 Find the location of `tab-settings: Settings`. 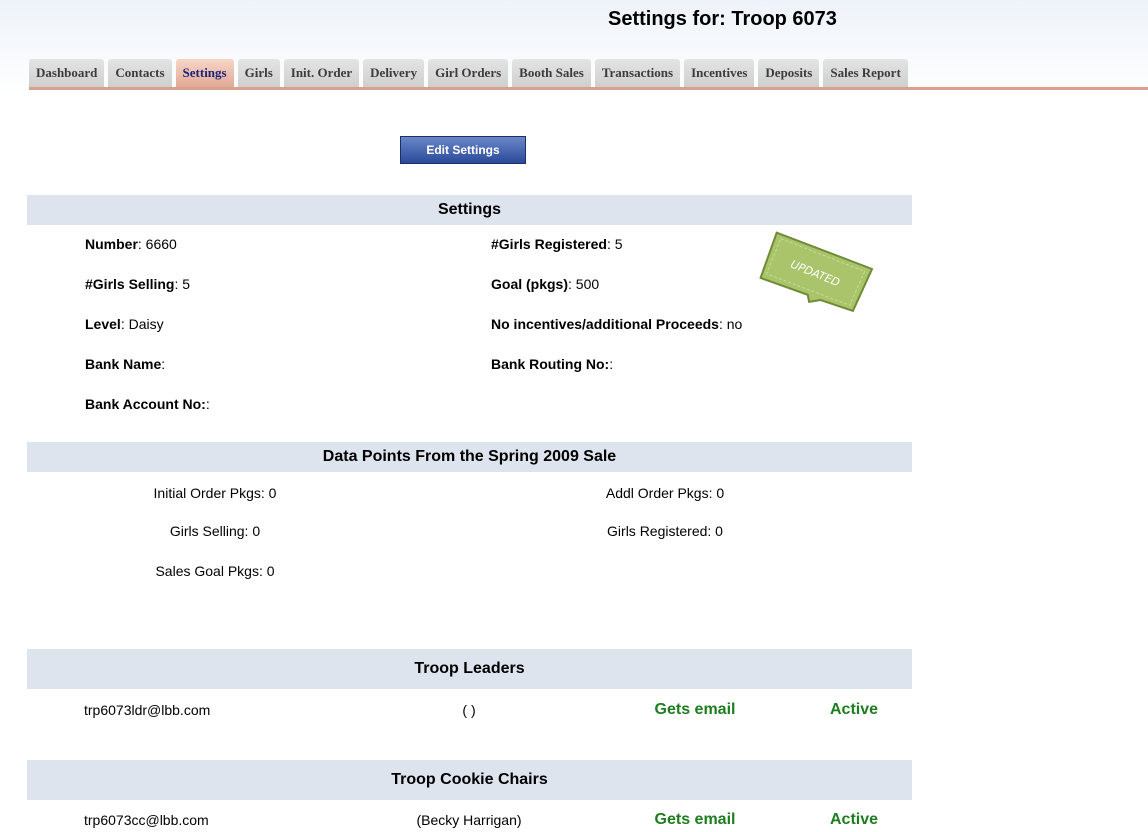

tab-settings: Settings is located at coordinates (204, 73).